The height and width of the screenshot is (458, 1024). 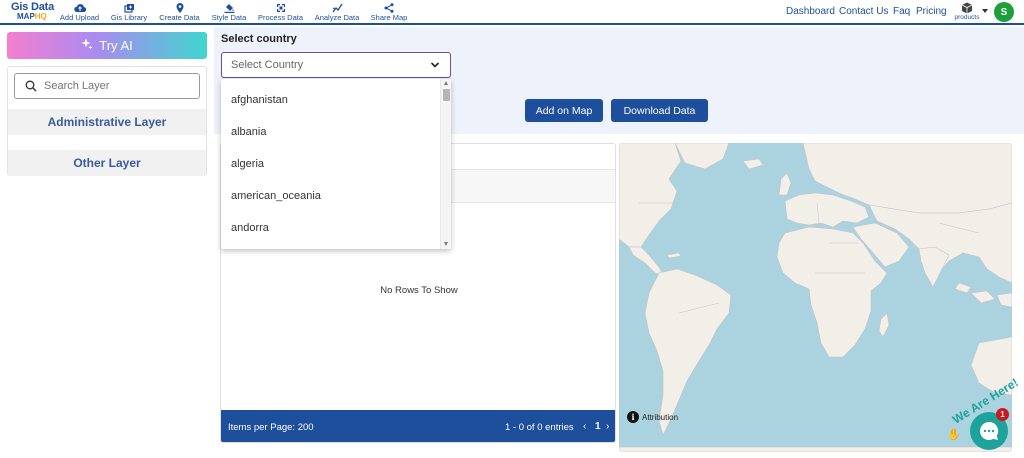 I want to click on waving-hand-icon: ✋, so click(x=954, y=435).